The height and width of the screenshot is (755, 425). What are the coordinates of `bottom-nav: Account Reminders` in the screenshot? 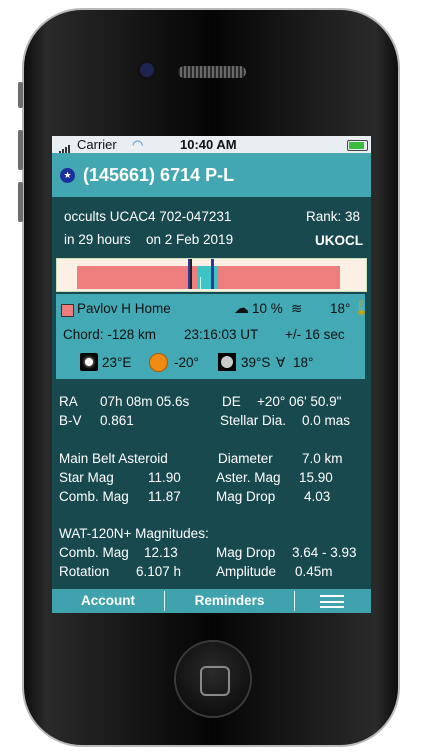 It's located at (211, 601).